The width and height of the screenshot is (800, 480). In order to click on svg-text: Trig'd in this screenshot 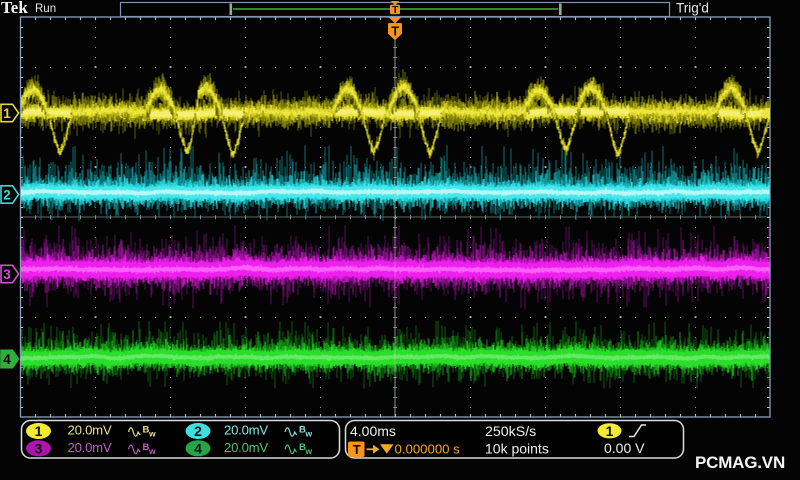, I will do `click(692, 8)`.